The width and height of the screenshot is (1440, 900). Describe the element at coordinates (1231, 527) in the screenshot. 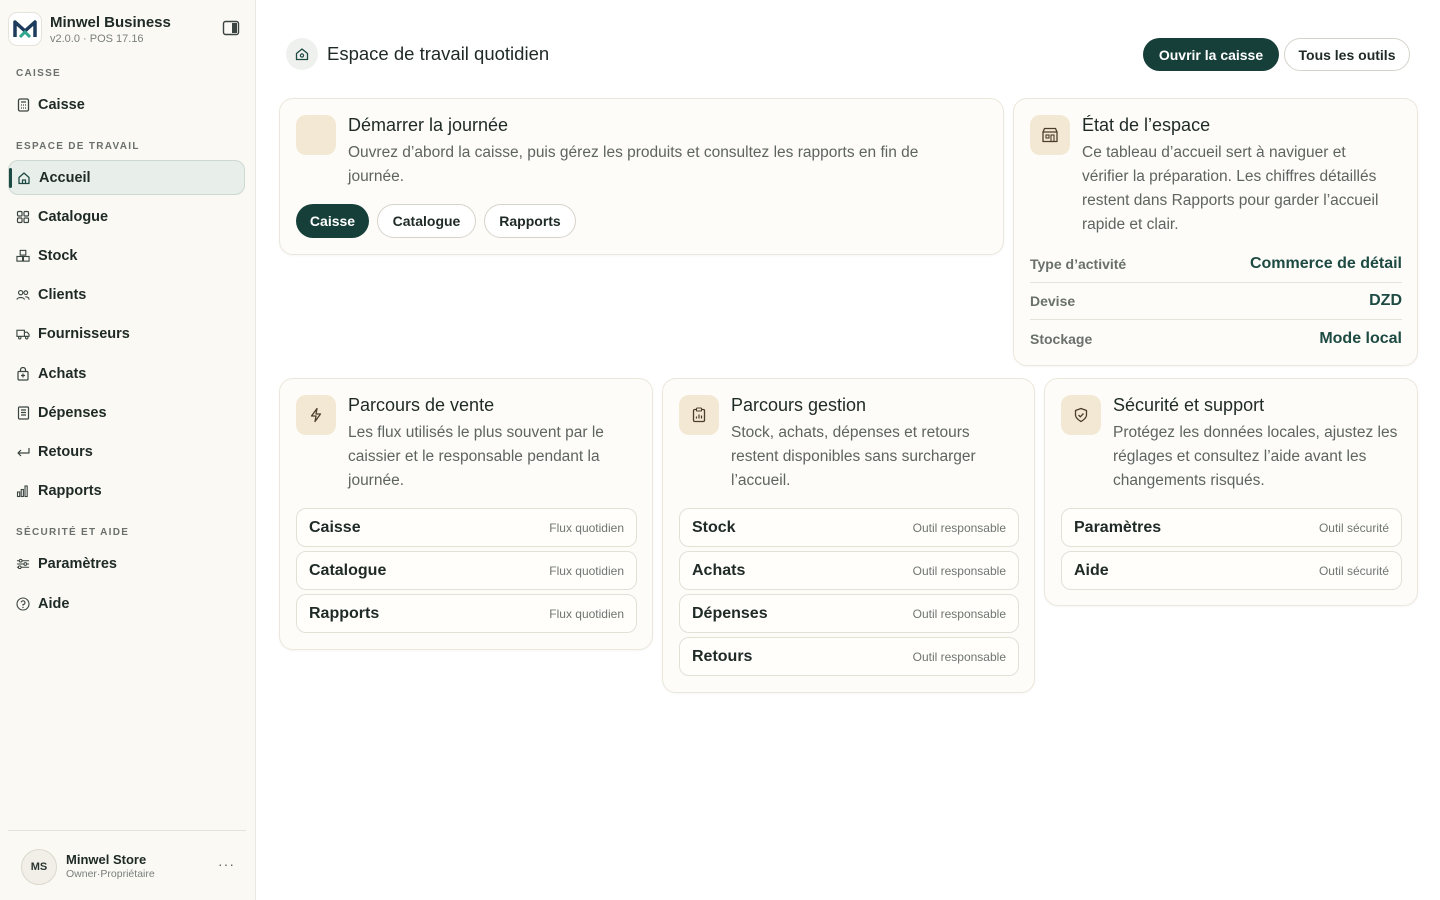

I see `tool-row-parametres: Paramètres Outil sécurité` at that location.